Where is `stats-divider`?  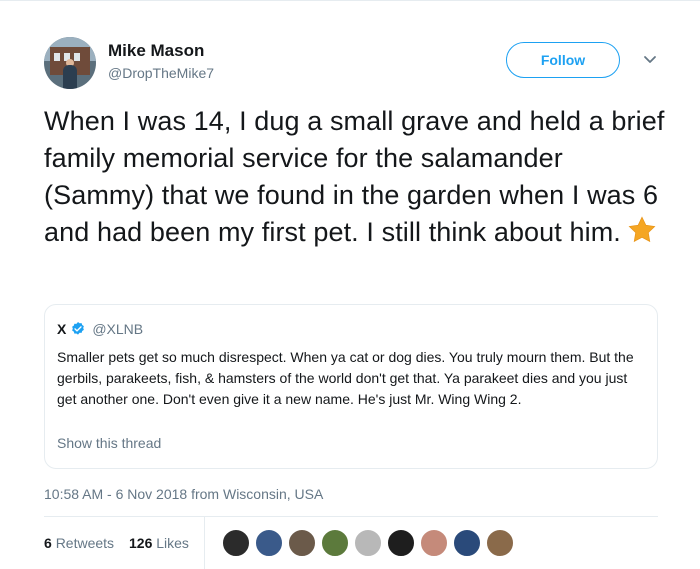 stats-divider is located at coordinates (204, 543).